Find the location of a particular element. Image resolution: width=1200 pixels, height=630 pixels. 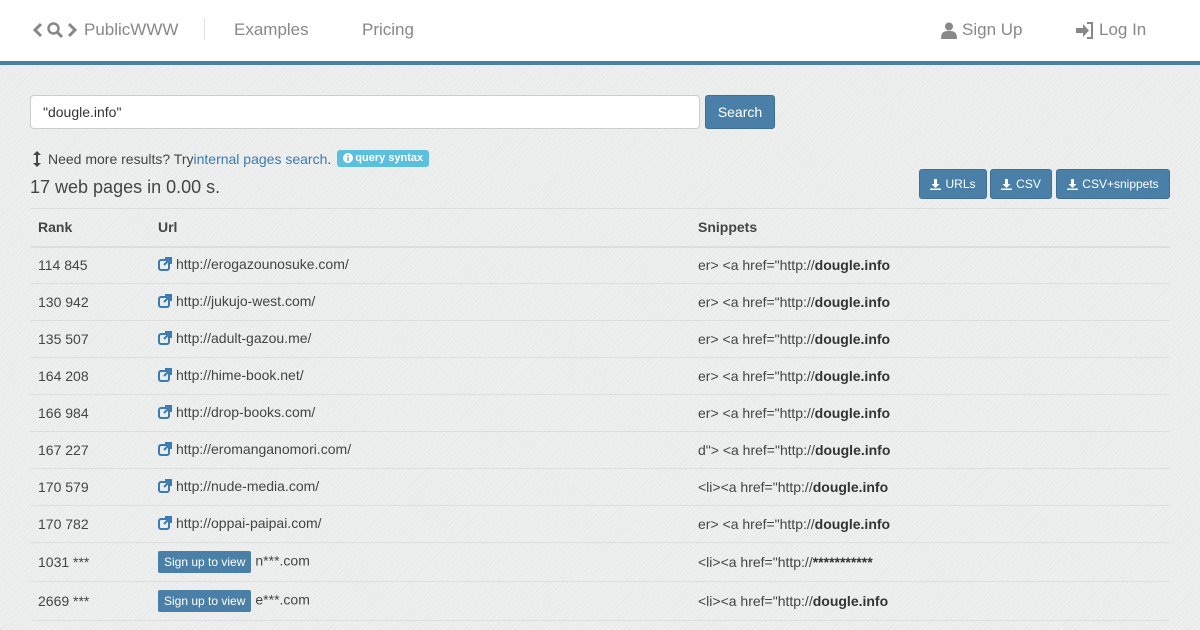

download-urls-button: URLs is located at coordinates (953, 184).